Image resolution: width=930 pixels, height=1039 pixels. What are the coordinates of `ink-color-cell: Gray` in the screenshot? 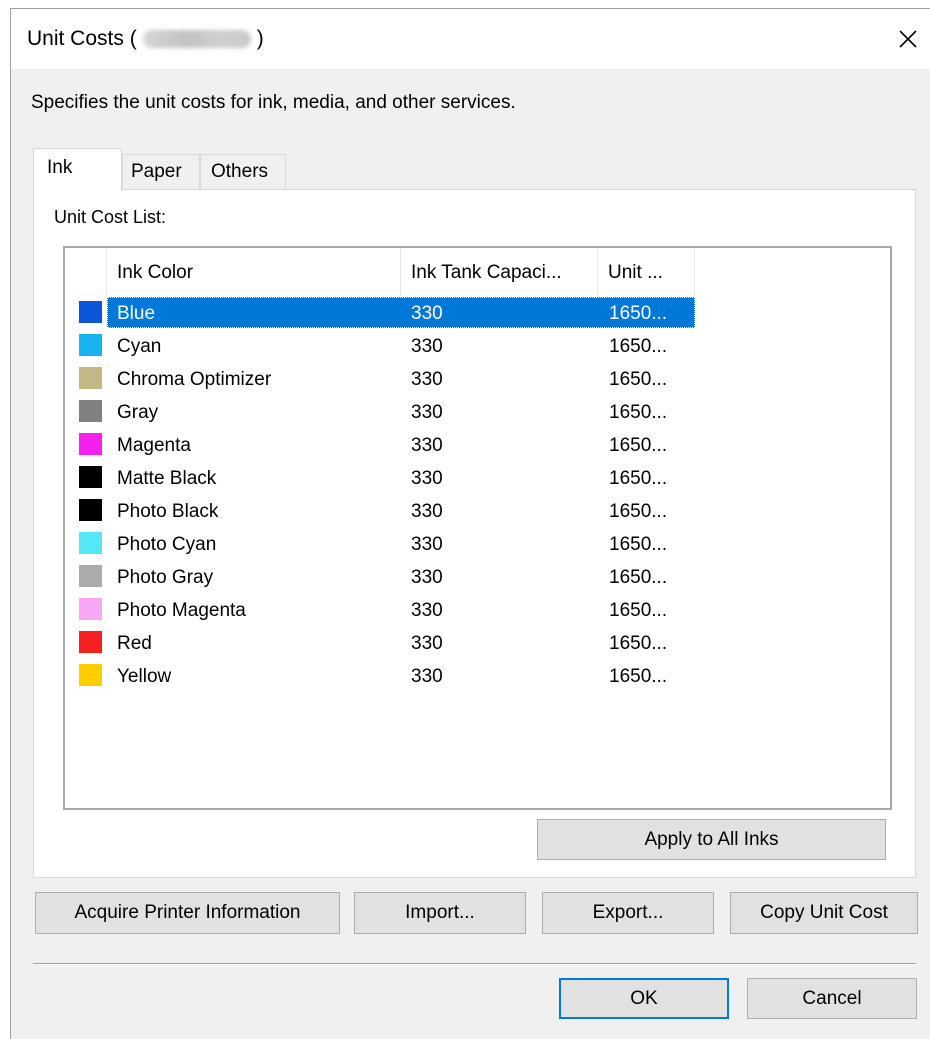 It's located at (138, 412).